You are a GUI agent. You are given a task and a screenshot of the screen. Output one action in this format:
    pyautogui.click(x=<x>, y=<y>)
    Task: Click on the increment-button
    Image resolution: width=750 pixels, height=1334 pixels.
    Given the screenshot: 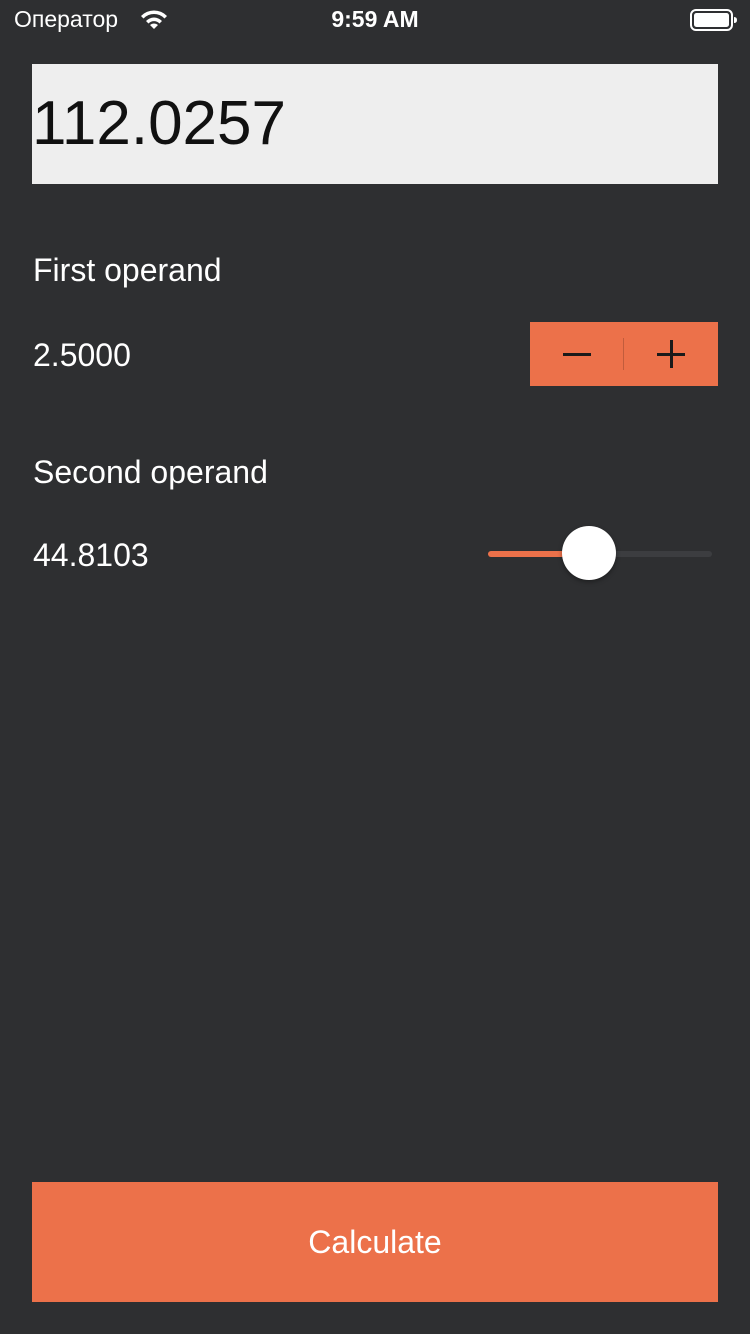 What is the action you would take?
    pyautogui.click(x=671, y=354)
    